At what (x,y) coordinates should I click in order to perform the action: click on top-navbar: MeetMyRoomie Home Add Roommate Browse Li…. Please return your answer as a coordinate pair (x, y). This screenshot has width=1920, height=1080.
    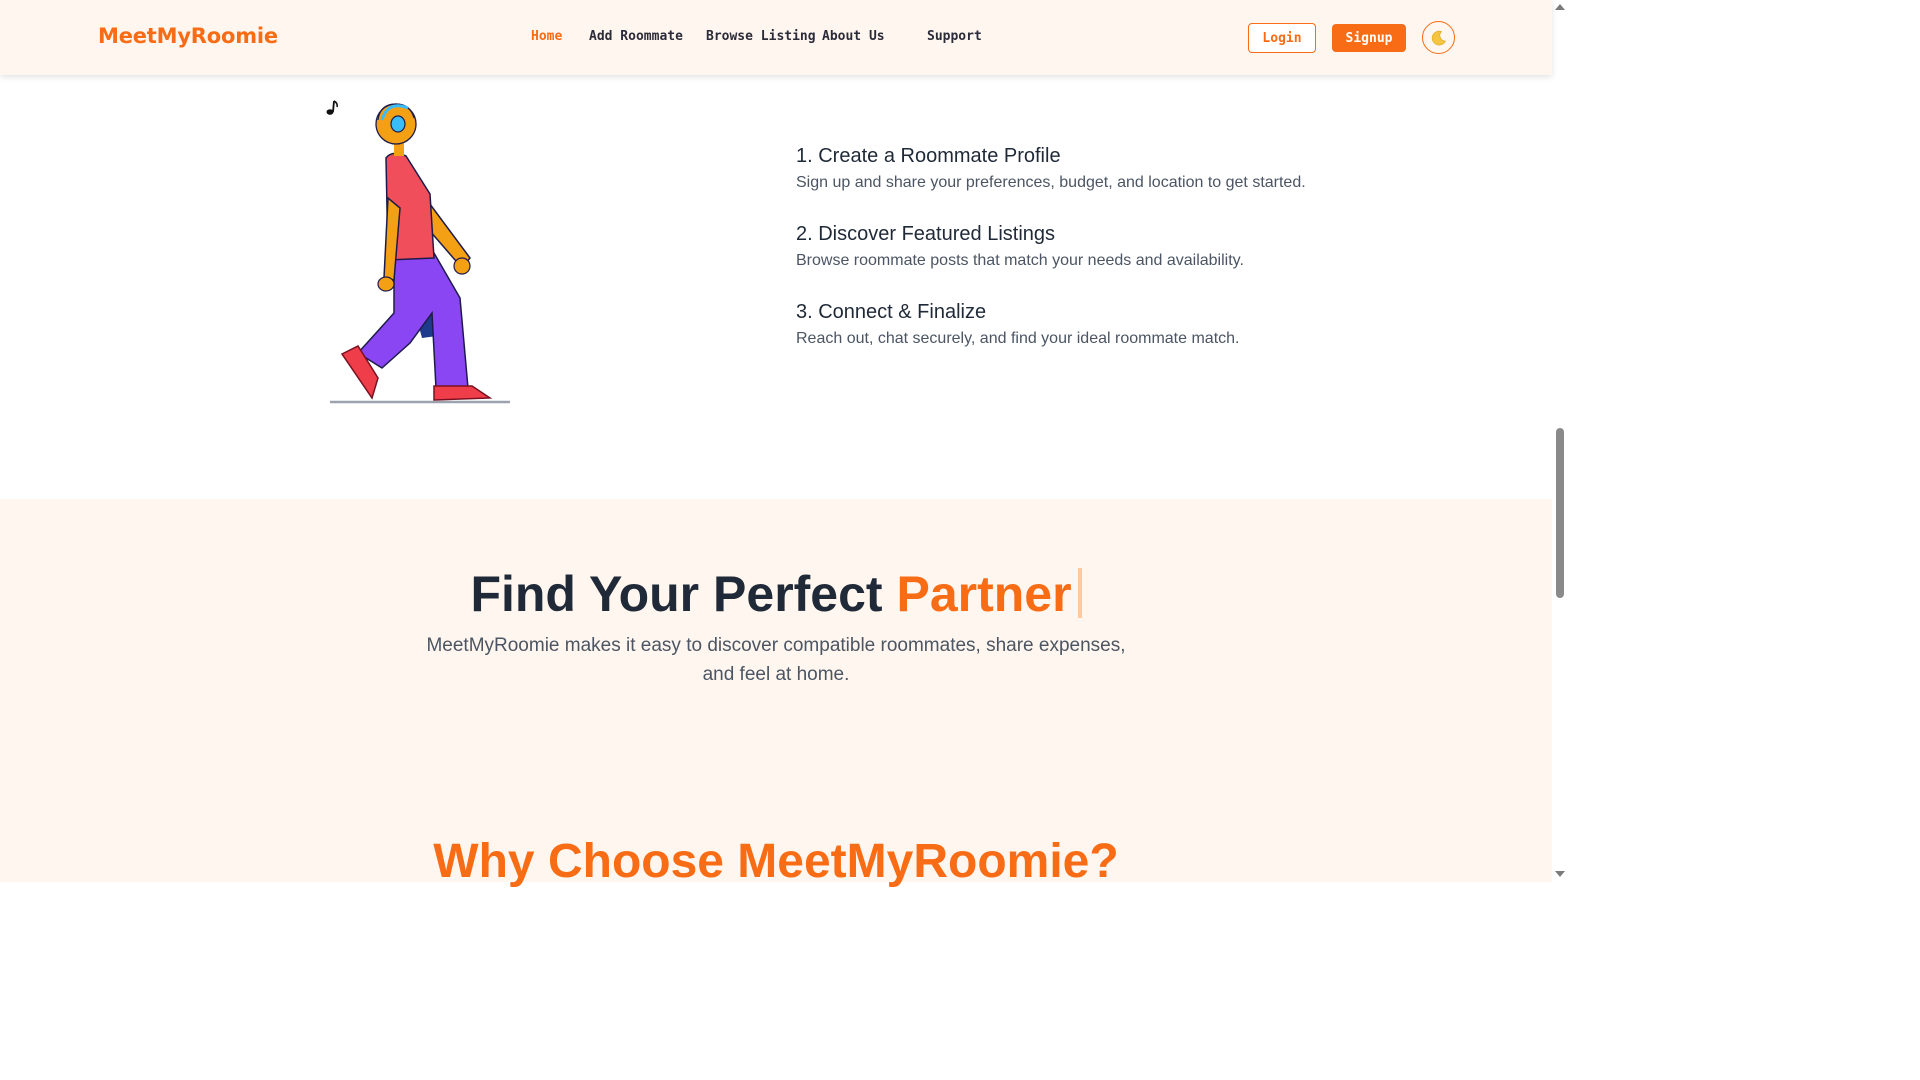
    Looking at the image, I should click on (776, 37).